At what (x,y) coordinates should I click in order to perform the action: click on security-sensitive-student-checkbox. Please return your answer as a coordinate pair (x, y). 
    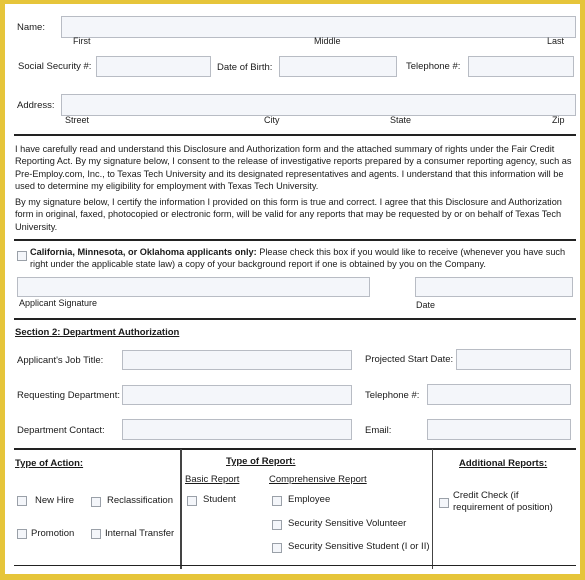
    Looking at the image, I should click on (277, 548).